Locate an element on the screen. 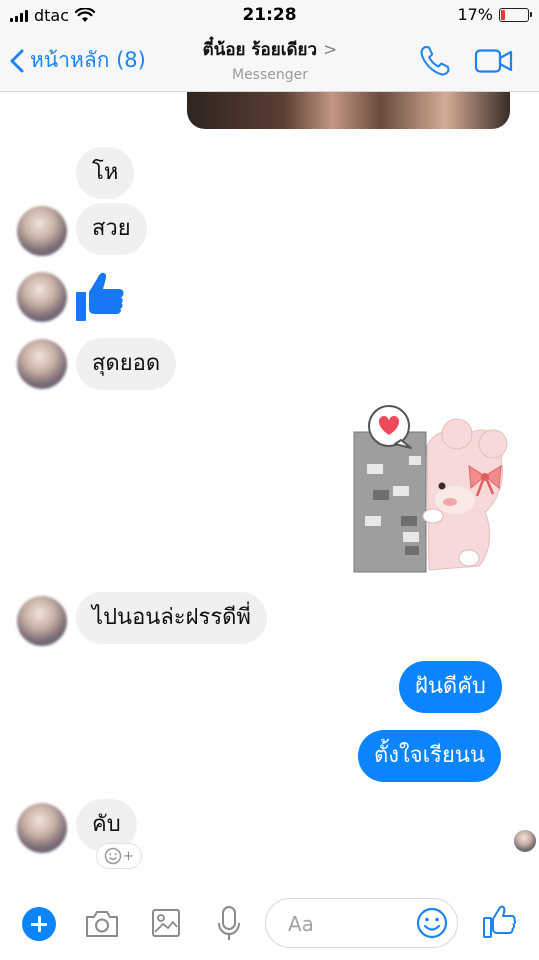 This screenshot has width=539, height=960. back-chevron-icon is located at coordinates (17, 60).